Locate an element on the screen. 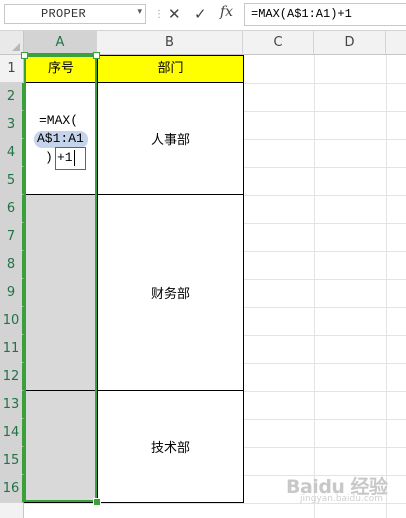  cell-a6-a12 is located at coordinates (61, 292).